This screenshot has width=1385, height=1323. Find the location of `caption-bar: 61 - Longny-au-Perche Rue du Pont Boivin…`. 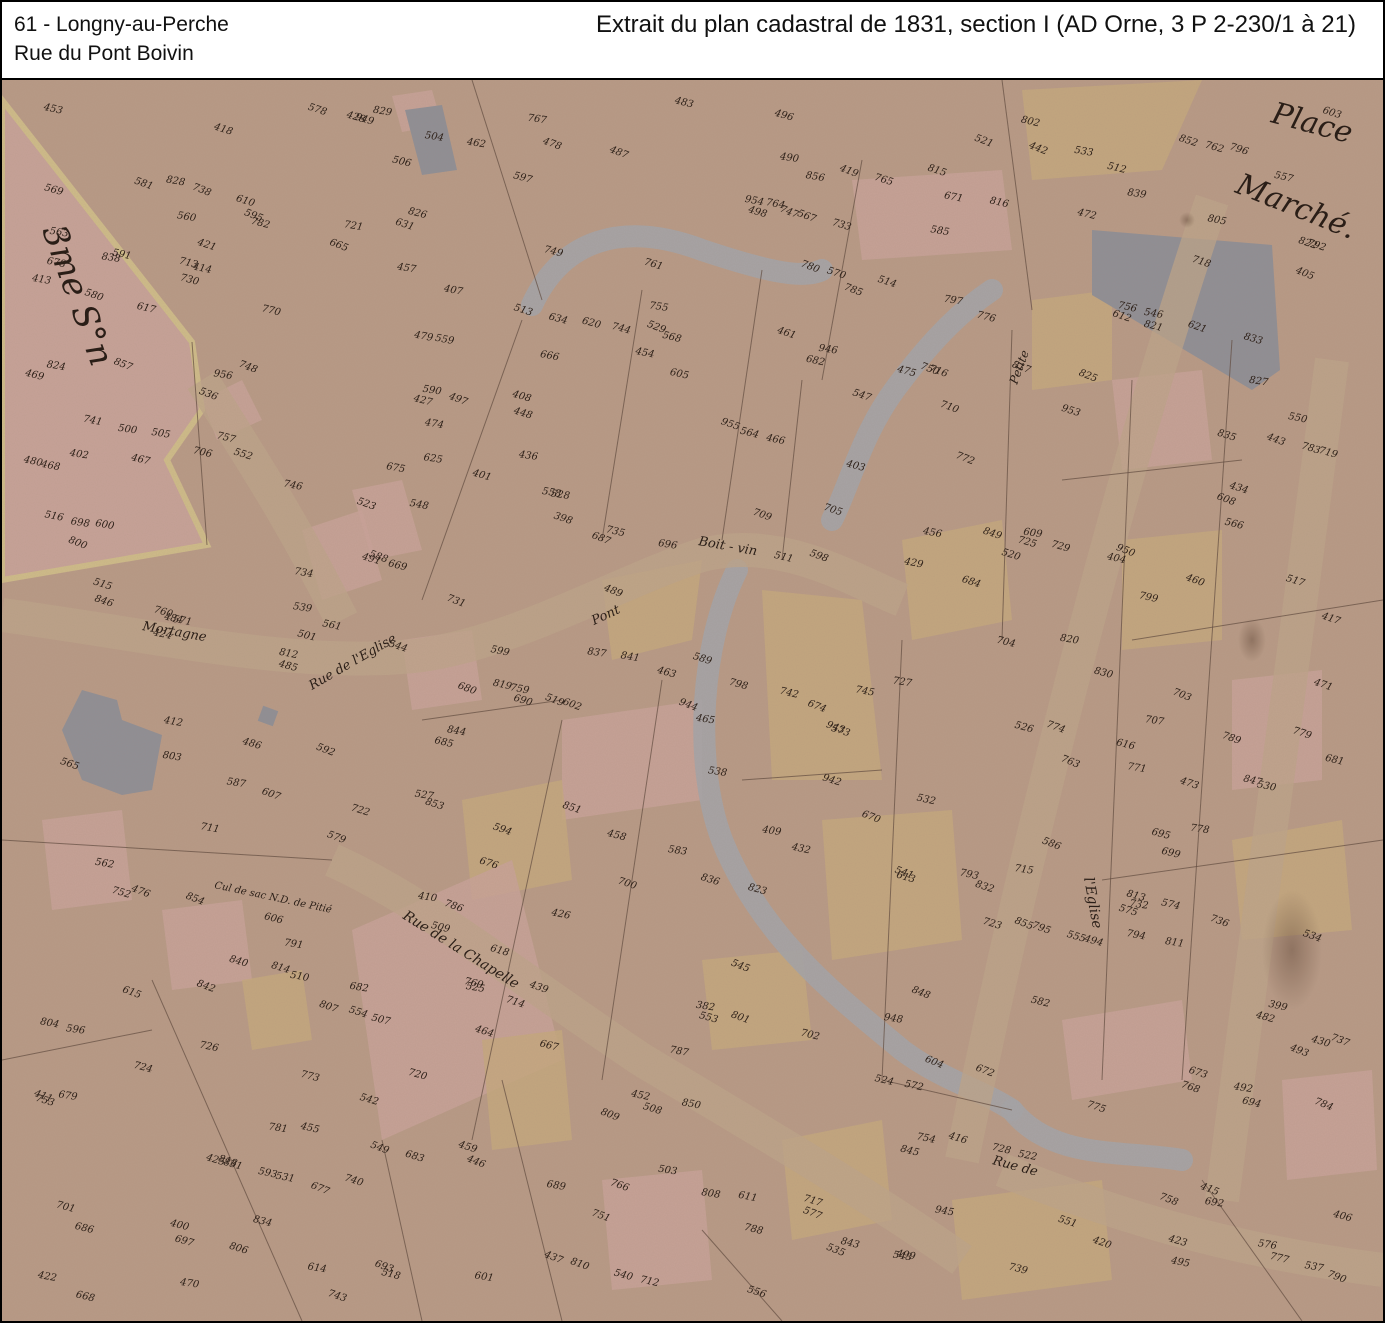

caption-bar: 61 - Longny-au-Perche Rue du Pont Boivin… is located at coordinates (692, 41).